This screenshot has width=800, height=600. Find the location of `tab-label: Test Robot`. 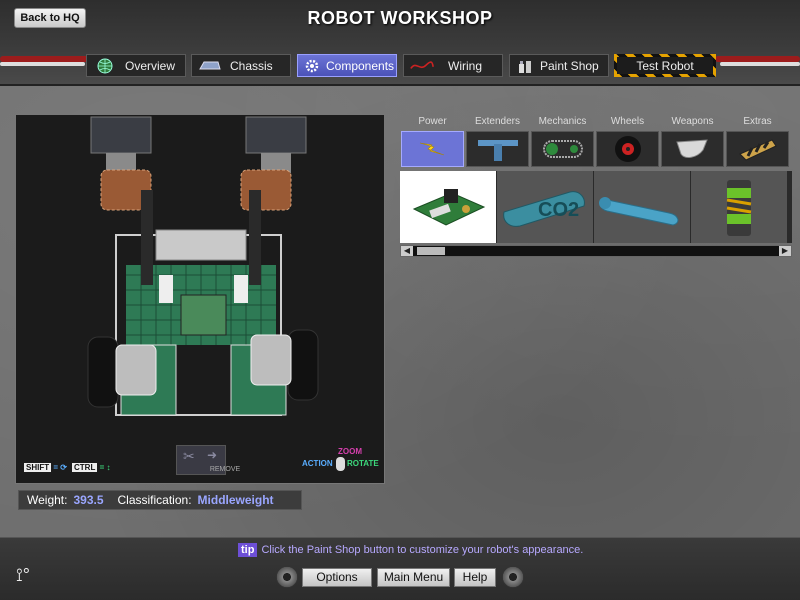

tab-label: Test Robot is located at coordinates (665, 65).